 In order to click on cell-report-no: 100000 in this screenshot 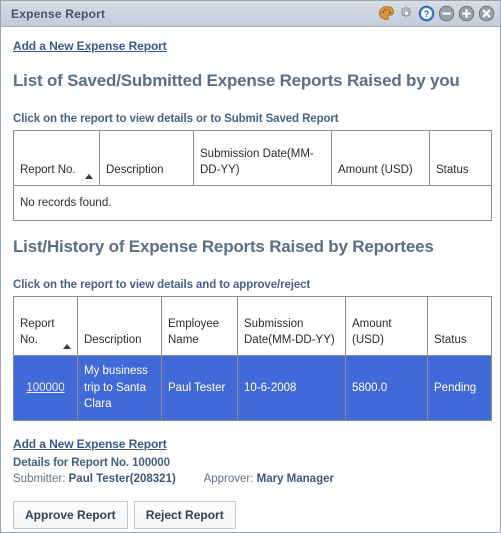, I will do `click(45, 388)`.